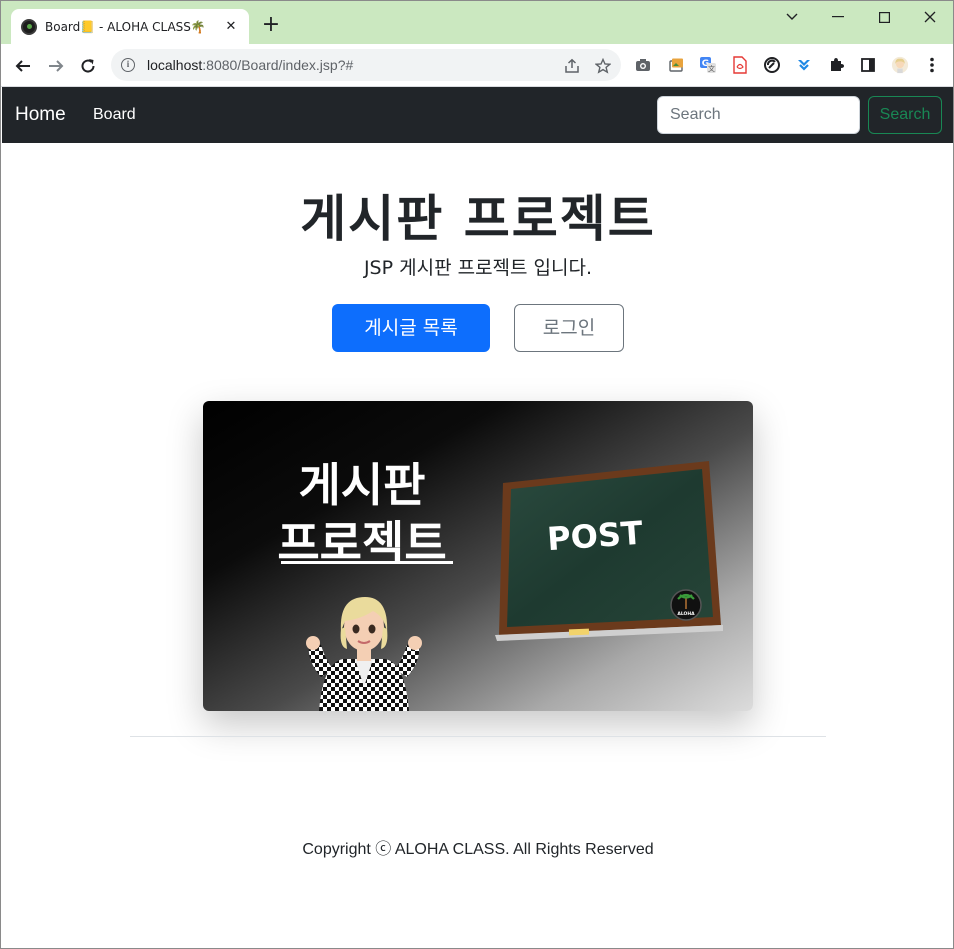  Describe the element at coordinates (905, 115) in the screenshot. I see `search-button: Search` at that location.